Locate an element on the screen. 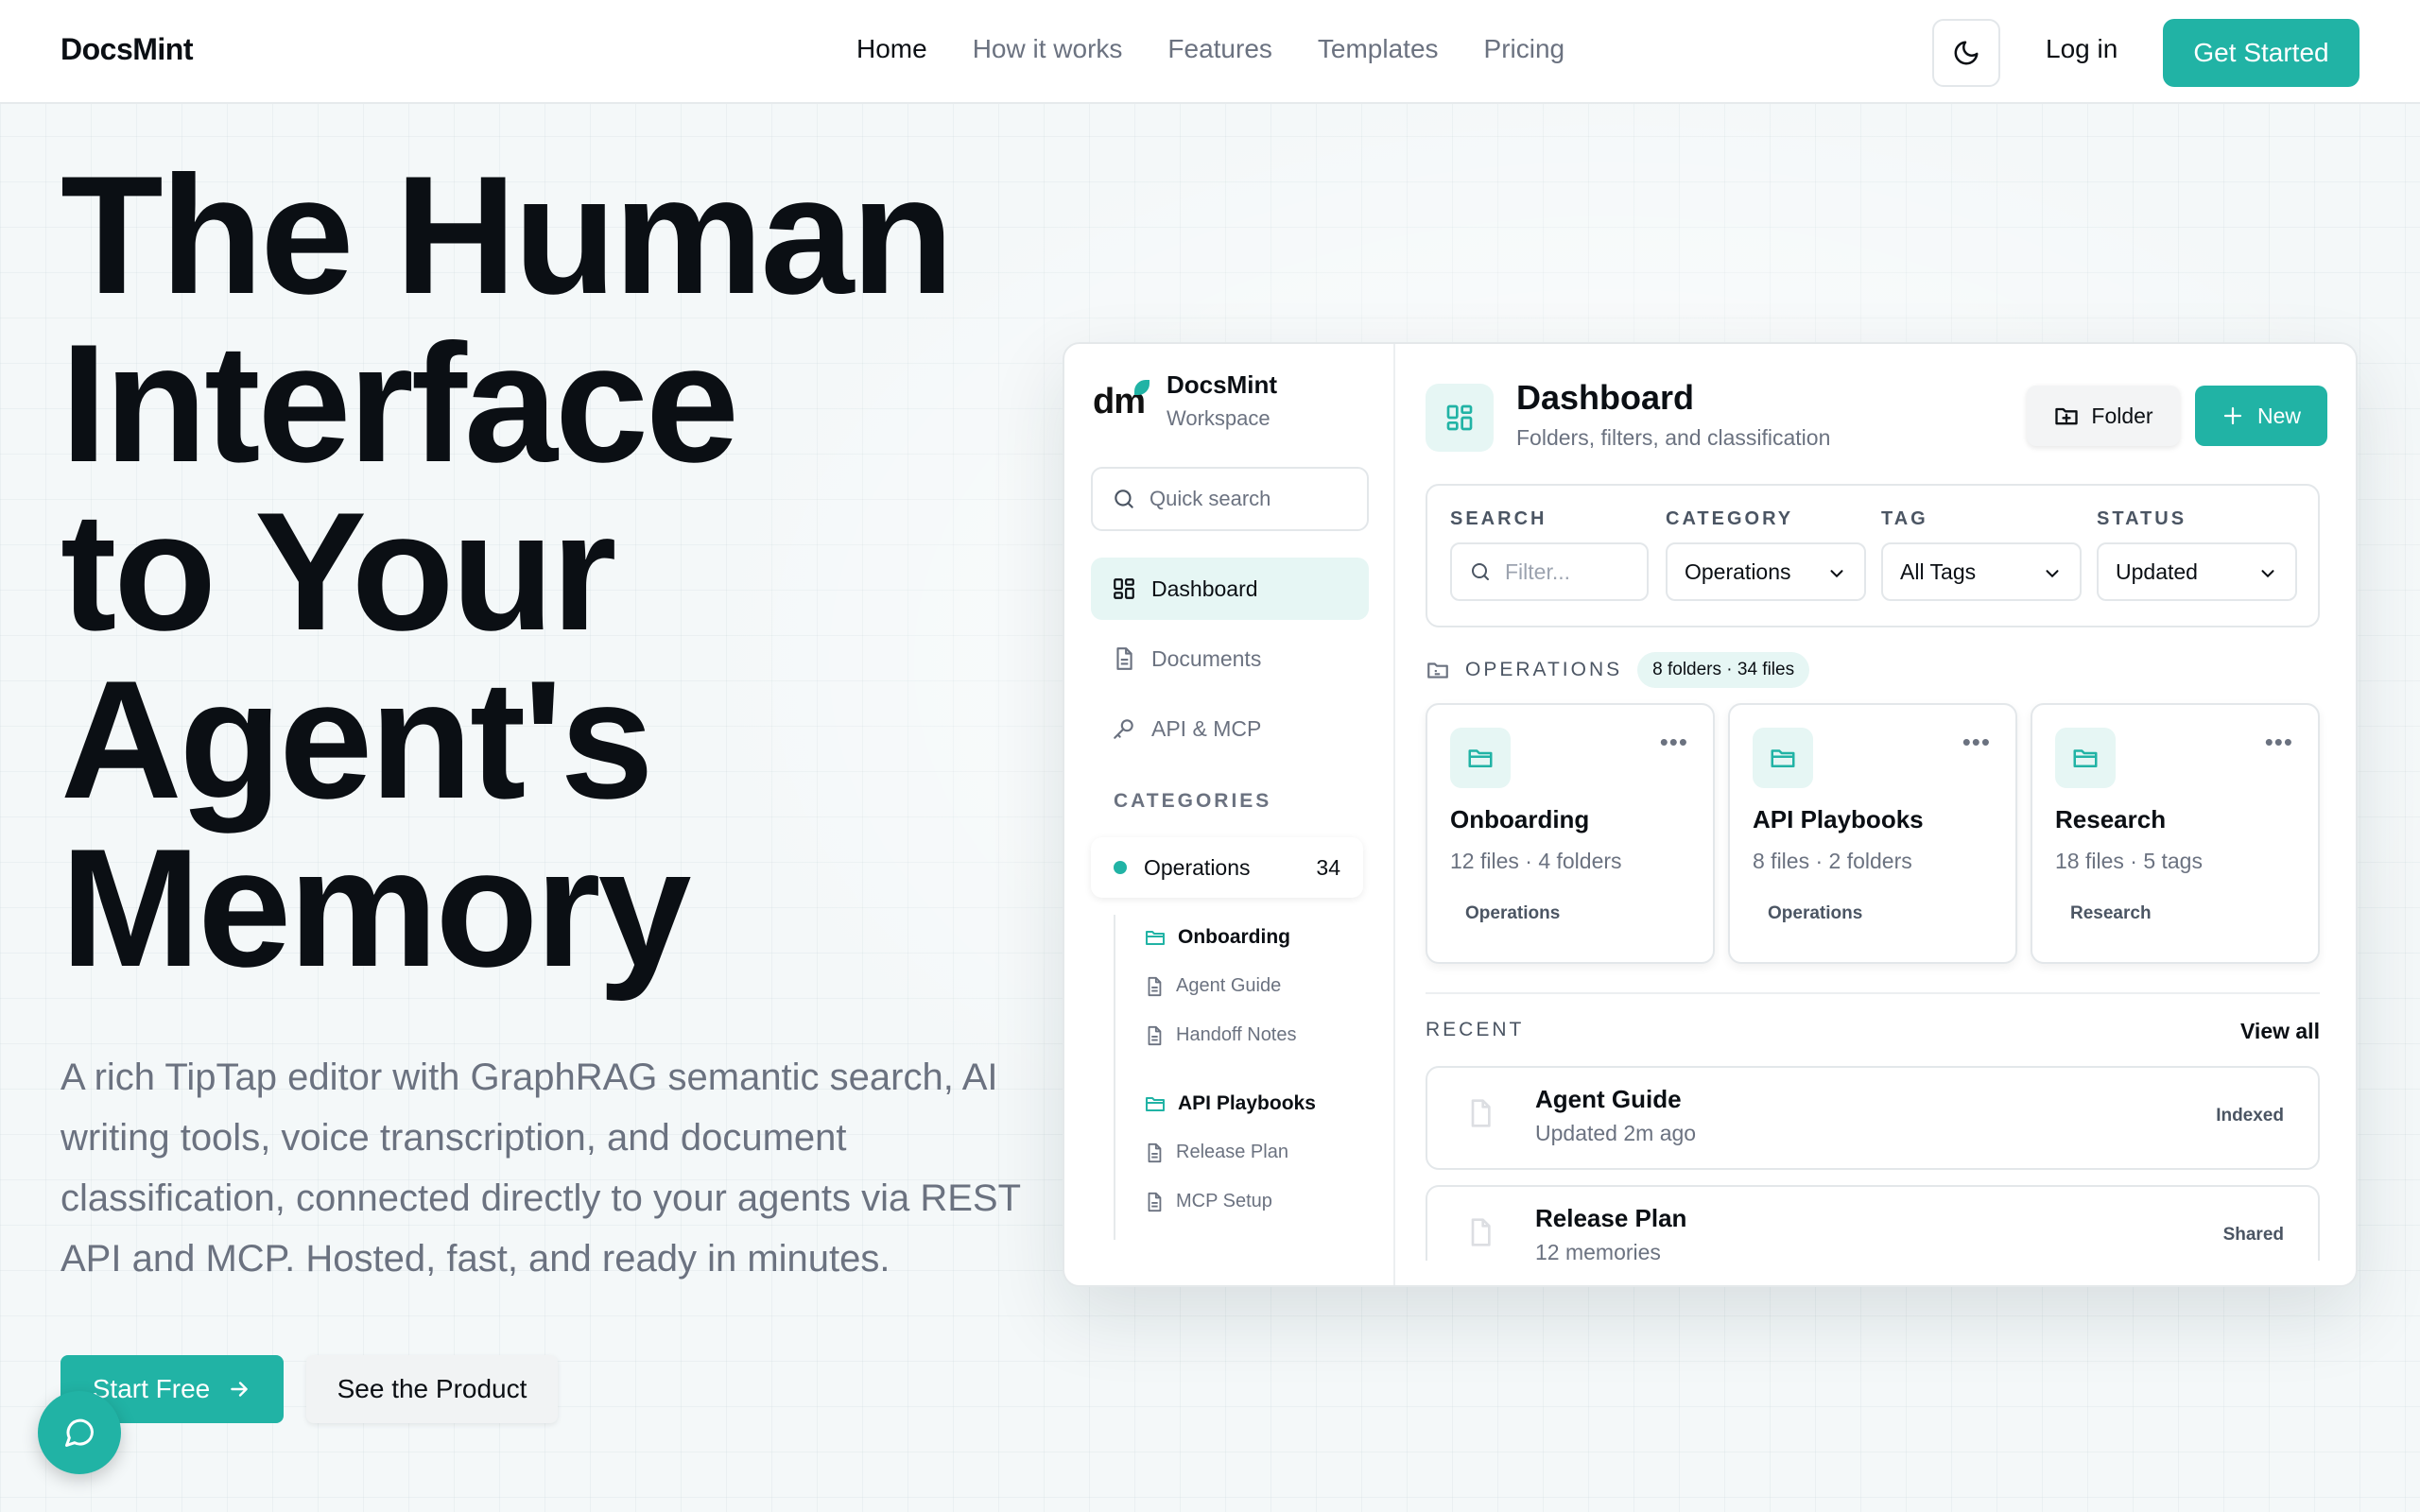  folder-tree-icon is located at coordinates (1438, 670).